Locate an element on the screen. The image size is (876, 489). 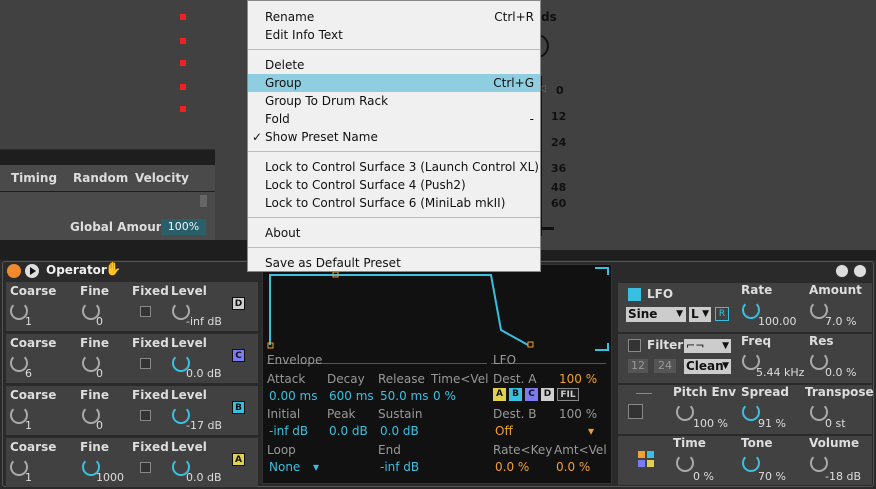
scale-label: 12 is located at coordinates (559, 116).